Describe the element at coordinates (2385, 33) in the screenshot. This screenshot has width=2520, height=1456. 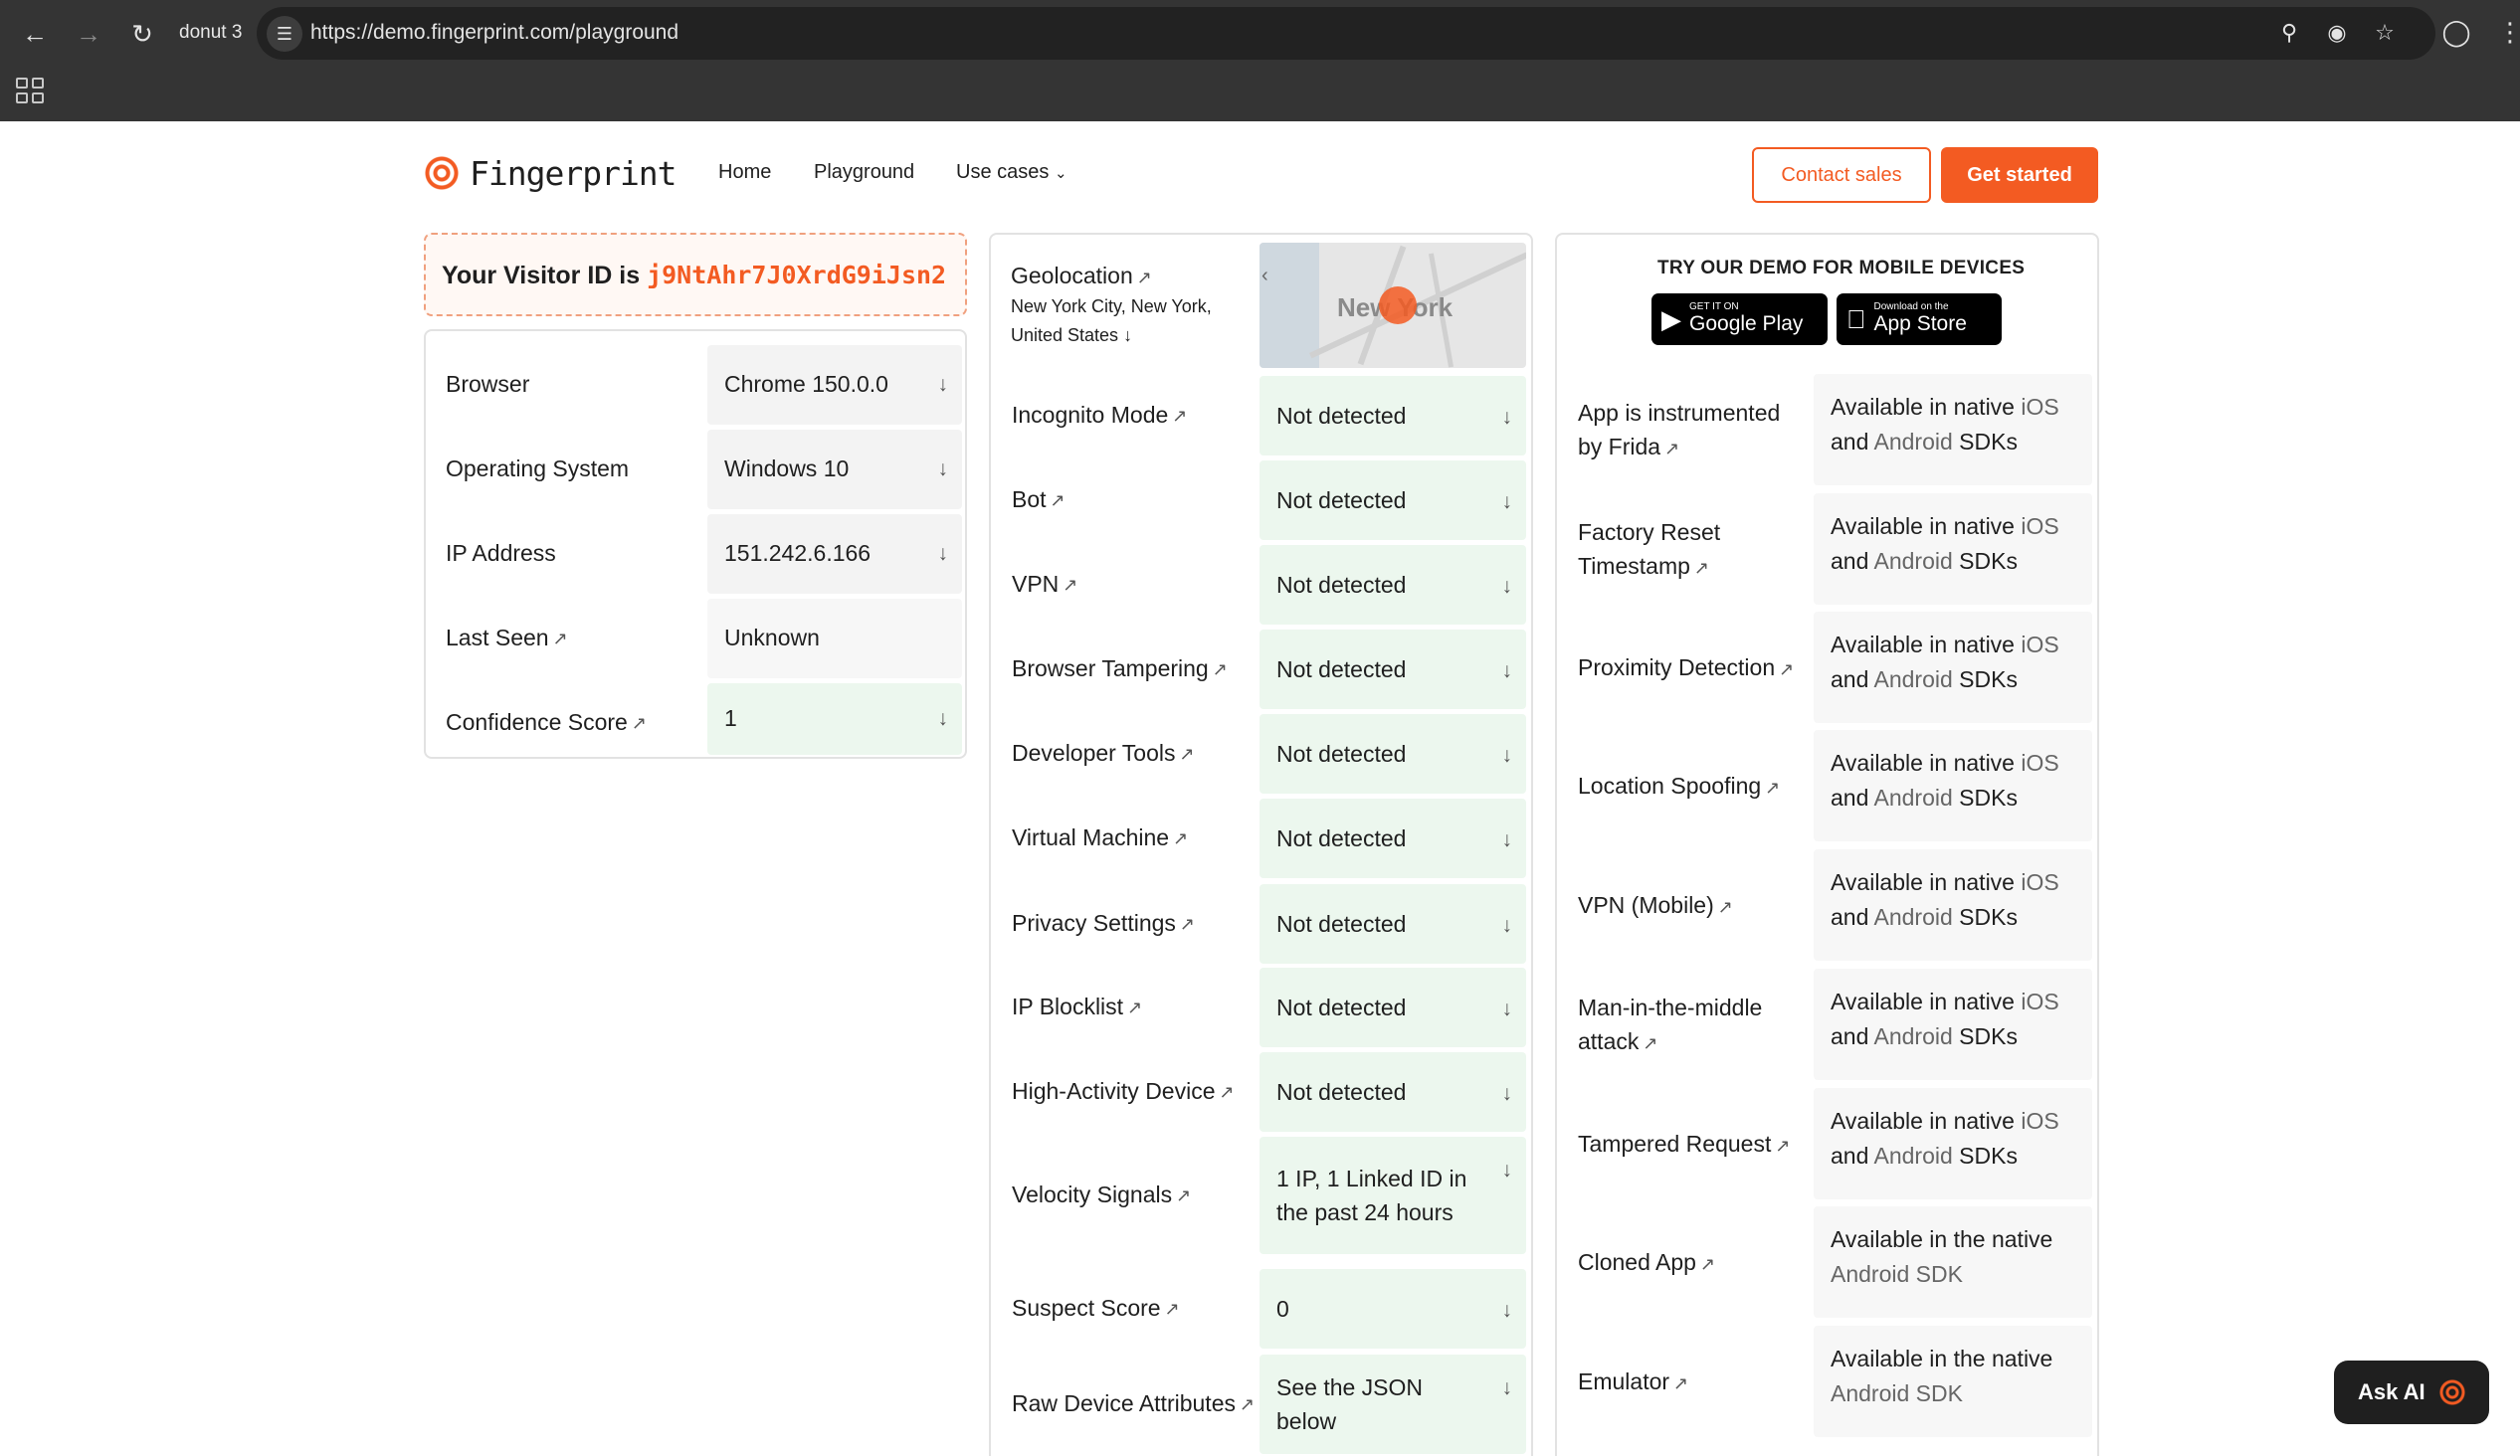
I see `bookmark-star-icon: ☆` at that location.